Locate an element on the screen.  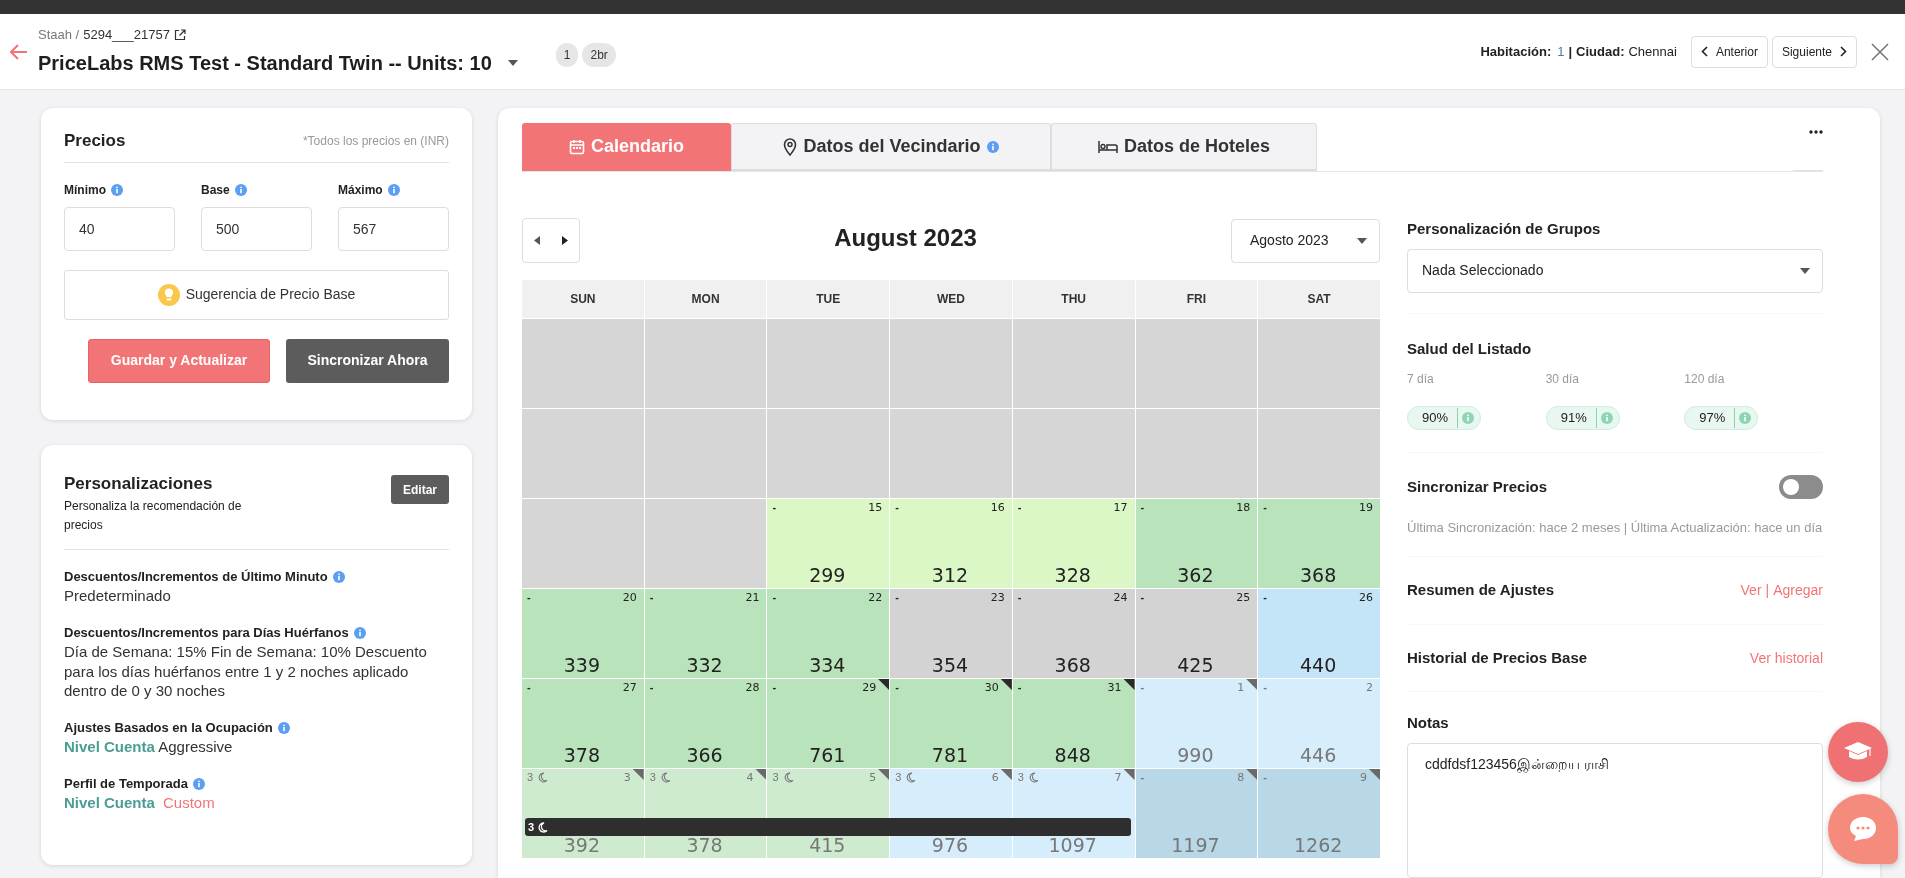
calendar-day: - 1 990 is located at coordinates (1196, 723).